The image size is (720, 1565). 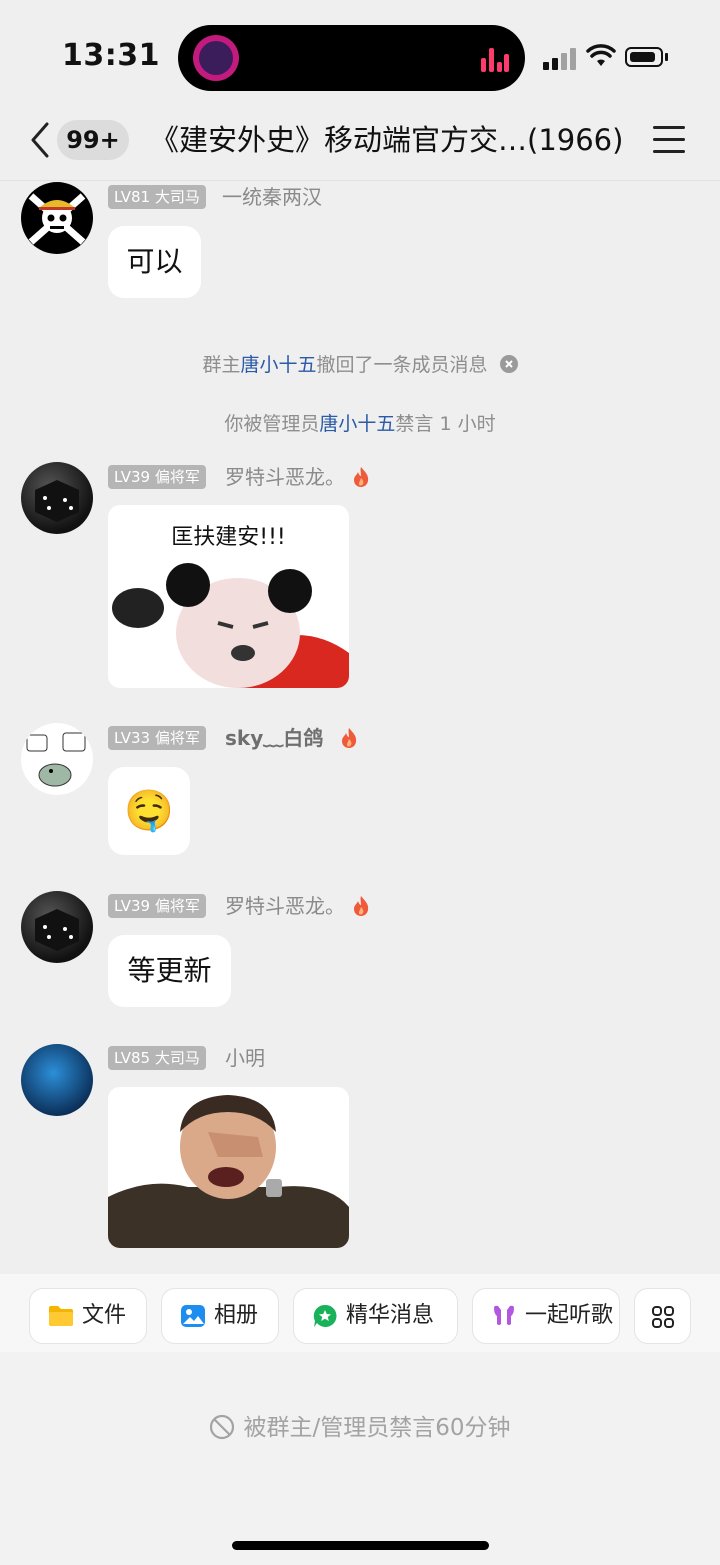 What do you see at coordinates (157, 197) in the screenshot?
I see `level-badge: LV81 大司马` at bounding box center [157, 197].